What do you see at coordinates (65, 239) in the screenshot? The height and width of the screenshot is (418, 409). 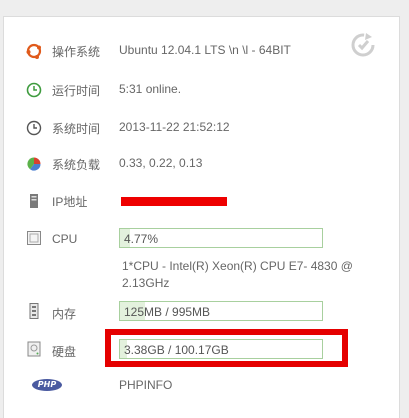 I see `cpu-label: CPU` at bounding box center [65, 239].